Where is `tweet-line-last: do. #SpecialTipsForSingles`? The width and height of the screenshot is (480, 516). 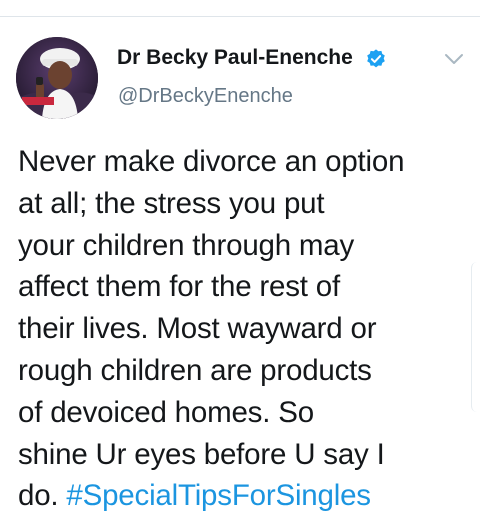
tweet-line-last: do. #SpecialTipsForSingles is located at coordinates (244, 495).